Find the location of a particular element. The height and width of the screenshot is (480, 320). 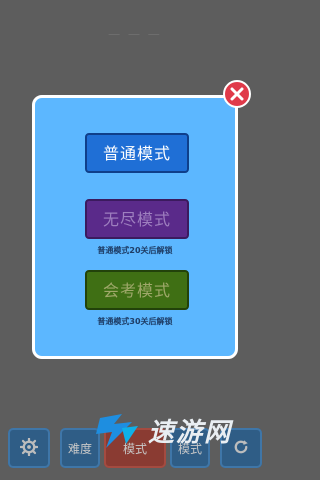

watermark: 速游网 is located at coordinates (177, 431).